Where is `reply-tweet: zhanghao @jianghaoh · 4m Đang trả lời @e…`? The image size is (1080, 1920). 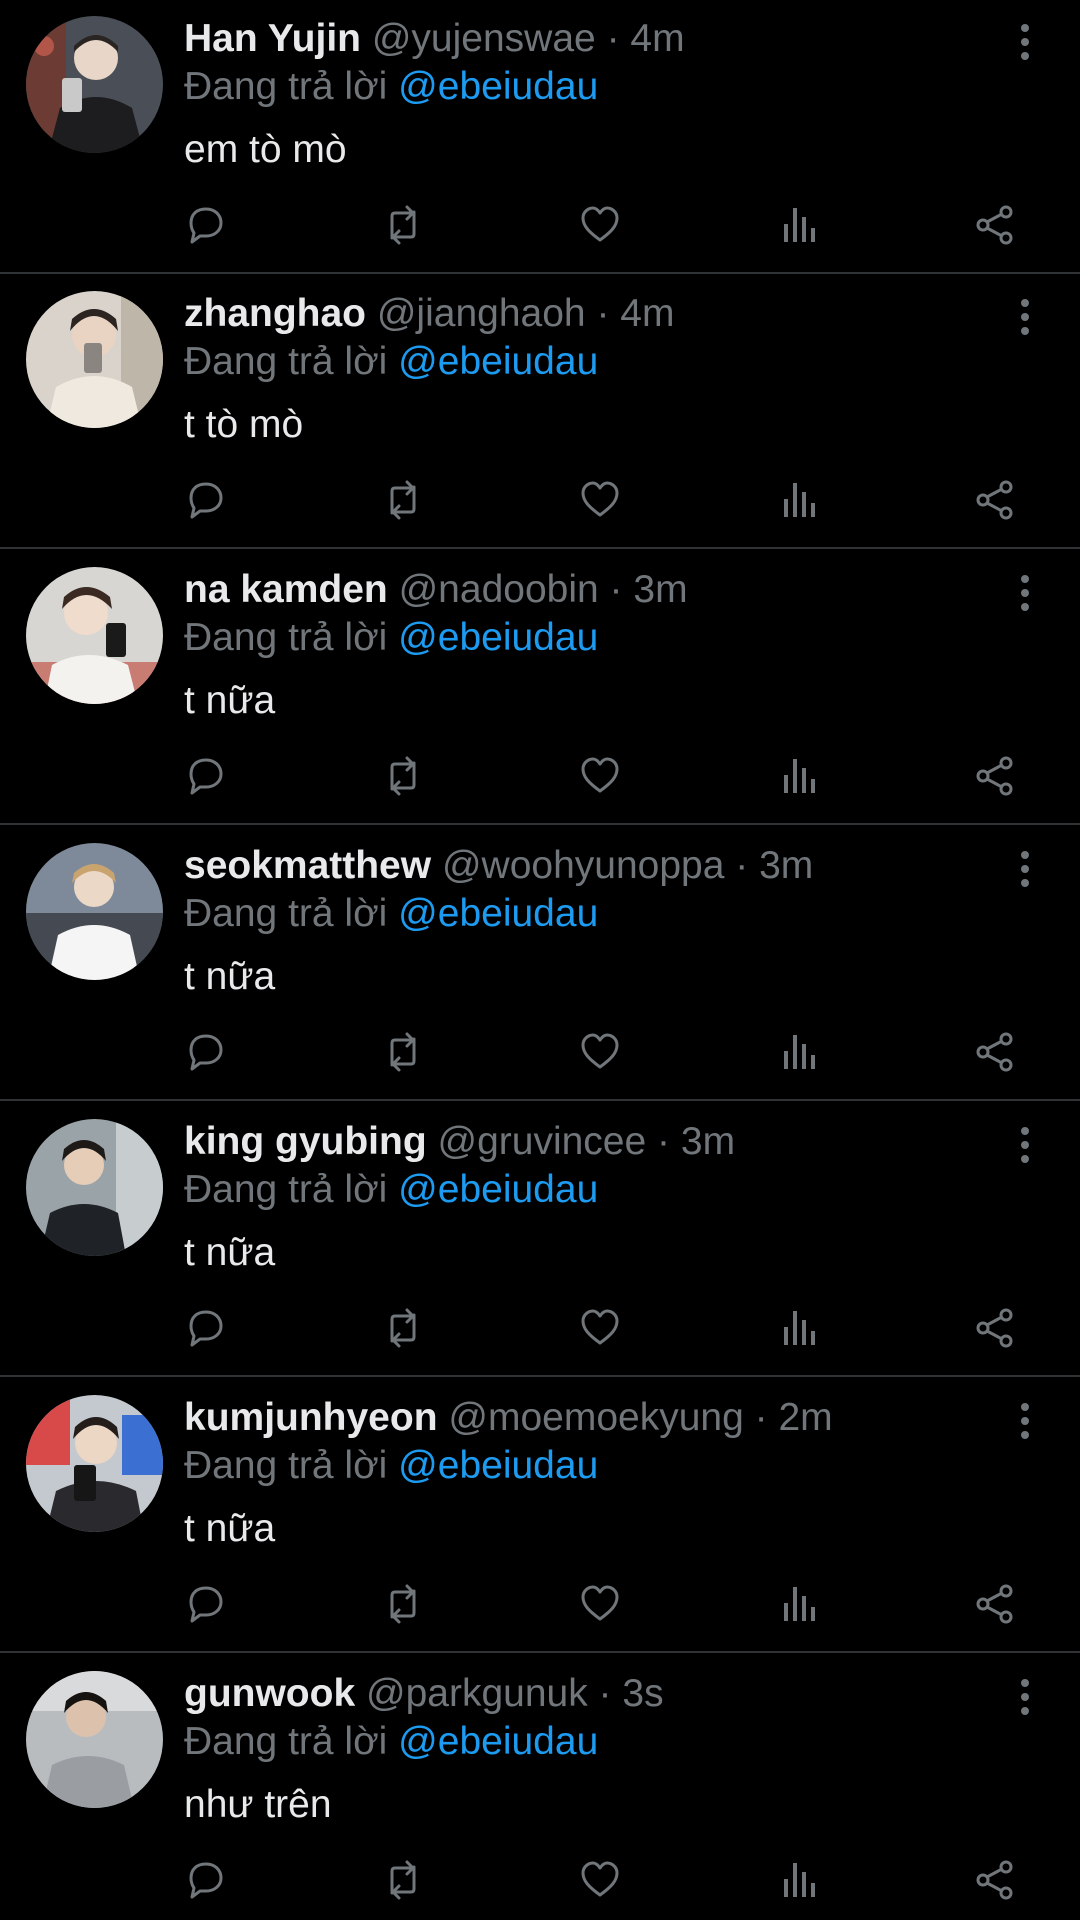 reply-tweet: zhanghao @jianghaoh · 4m Đang trả lời @e… is located at coordinates (540, 412).